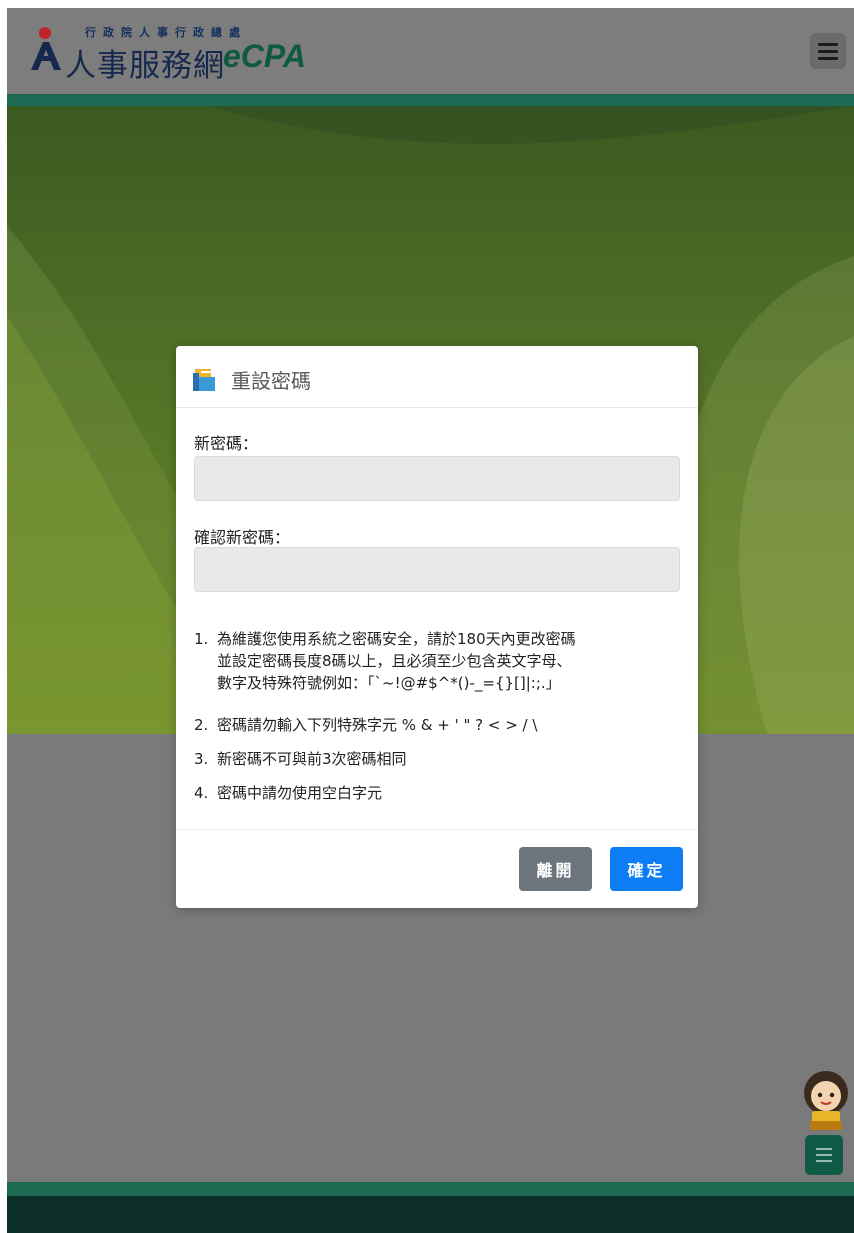 The image size is (854, 1233). What do you see at coordinates (271, 381) in the screenshot?
I see `dialog-title: 重設密碼` at bounding box center [271, 381].